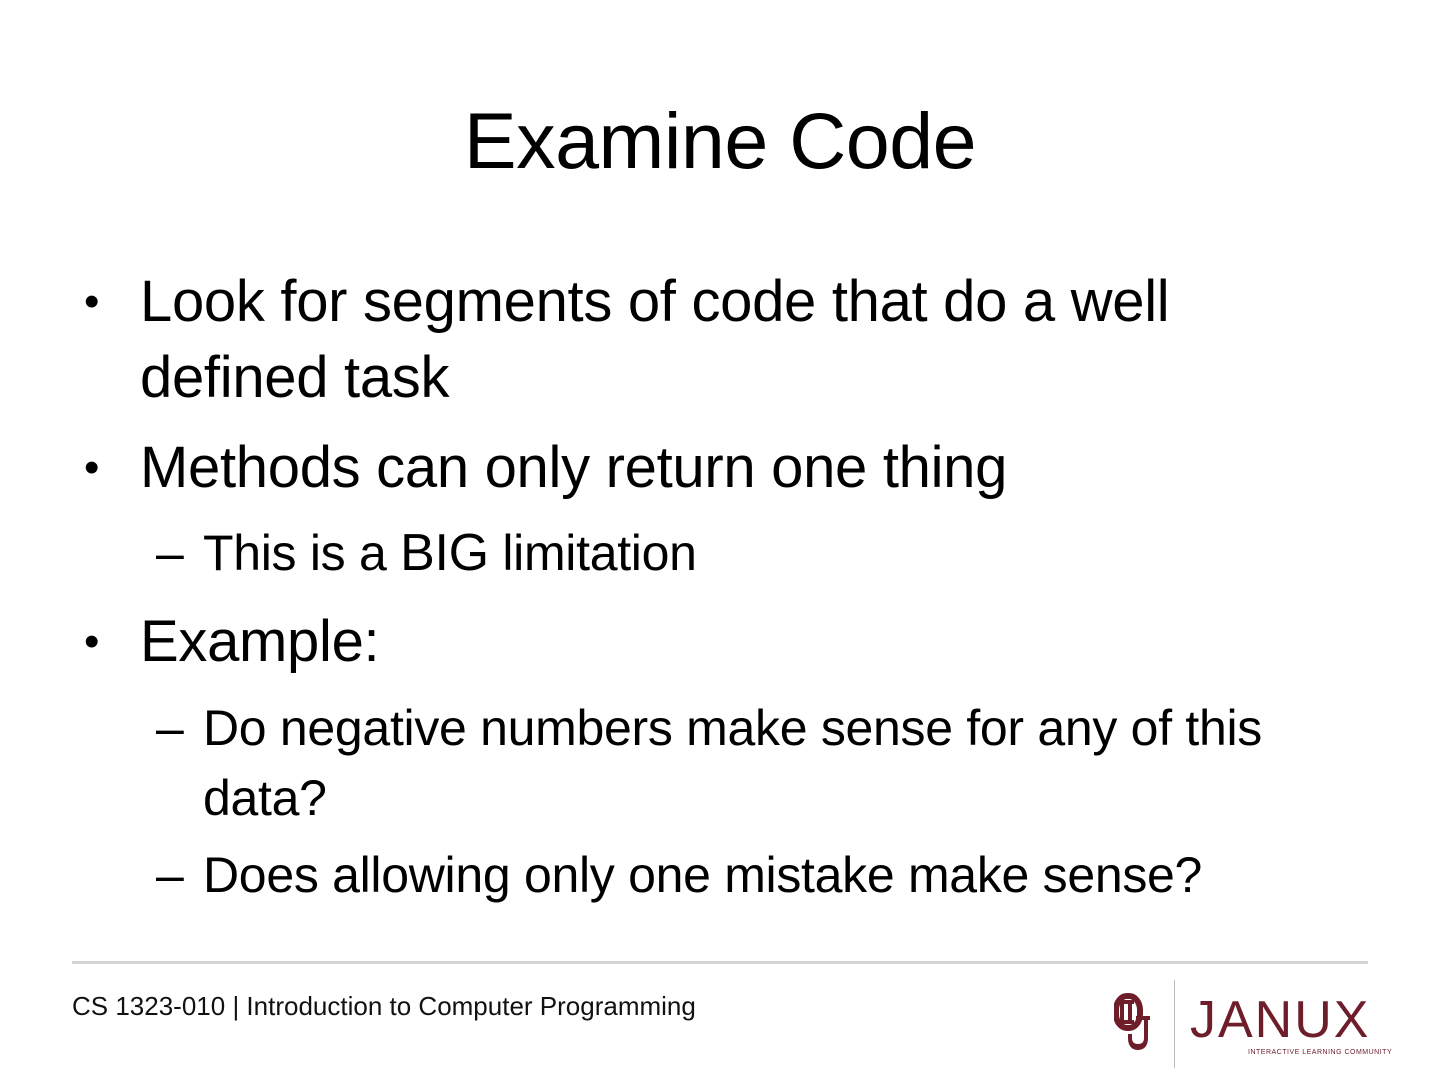 This screenshot has width=1440, height=1080. I want to click on bullet-text: Methods can only return one thing, so click(574, 467).